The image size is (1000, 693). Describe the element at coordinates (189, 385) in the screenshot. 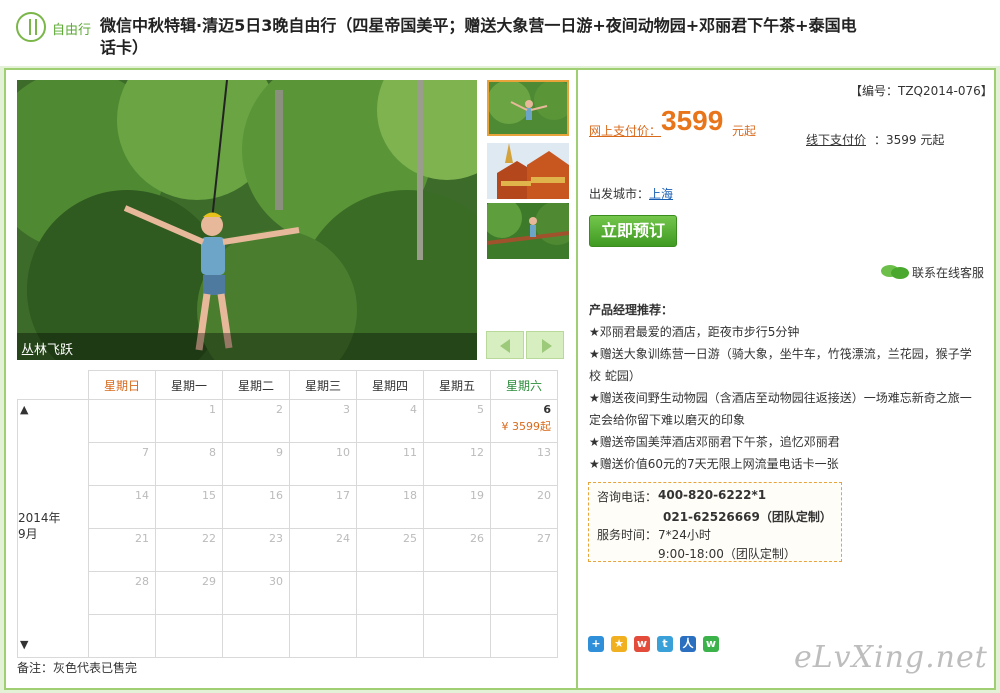

I see `weekday-mon: 星期一` at that location.